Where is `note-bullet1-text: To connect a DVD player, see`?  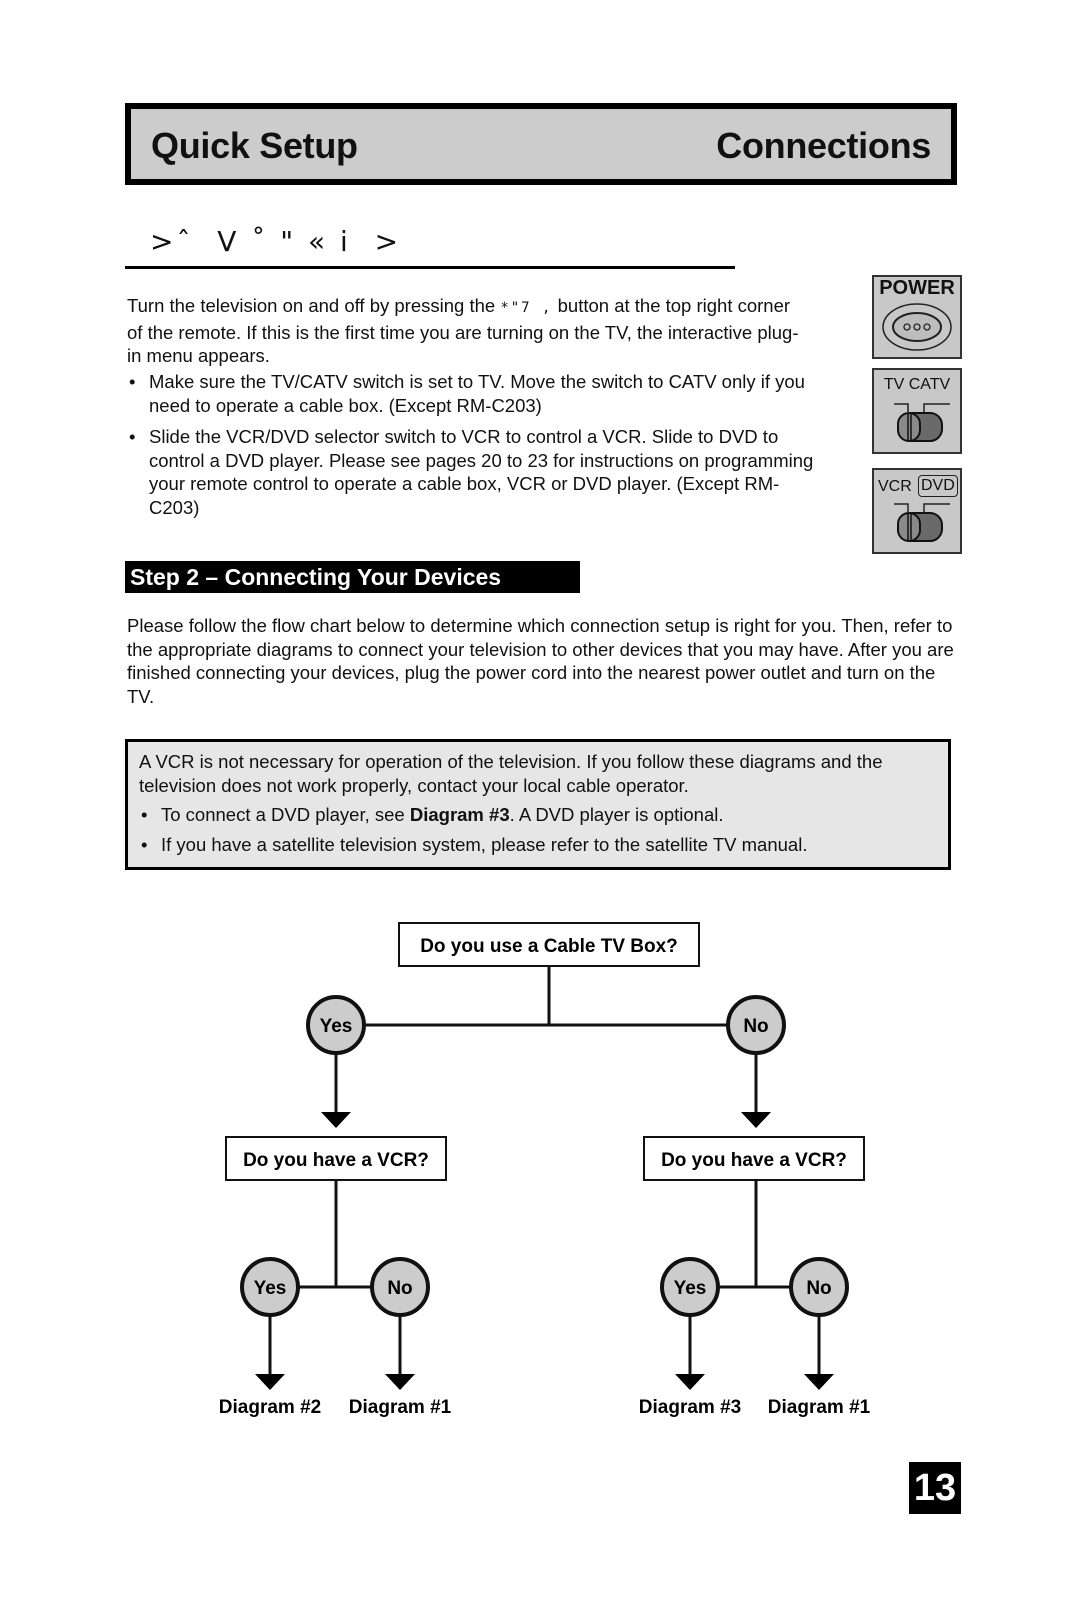 note-bullet1-text: To connect a DVD player, see is located at coordinates (285, 814).